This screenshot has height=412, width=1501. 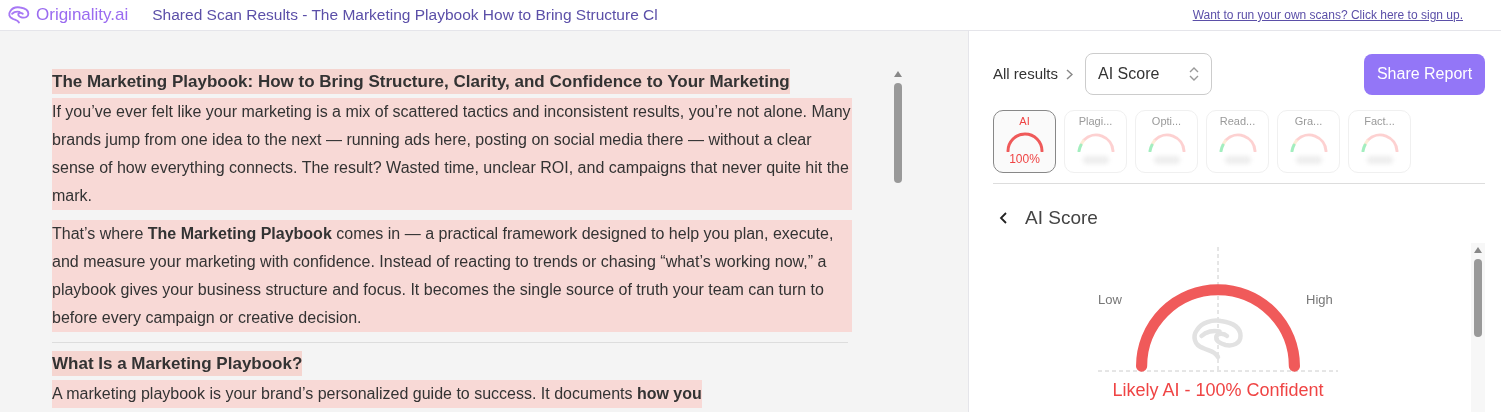 What do you see at coordinates (1024, 159) in the screenshot?
I see `score-value: 100%` at bounding box center [1024, 159].